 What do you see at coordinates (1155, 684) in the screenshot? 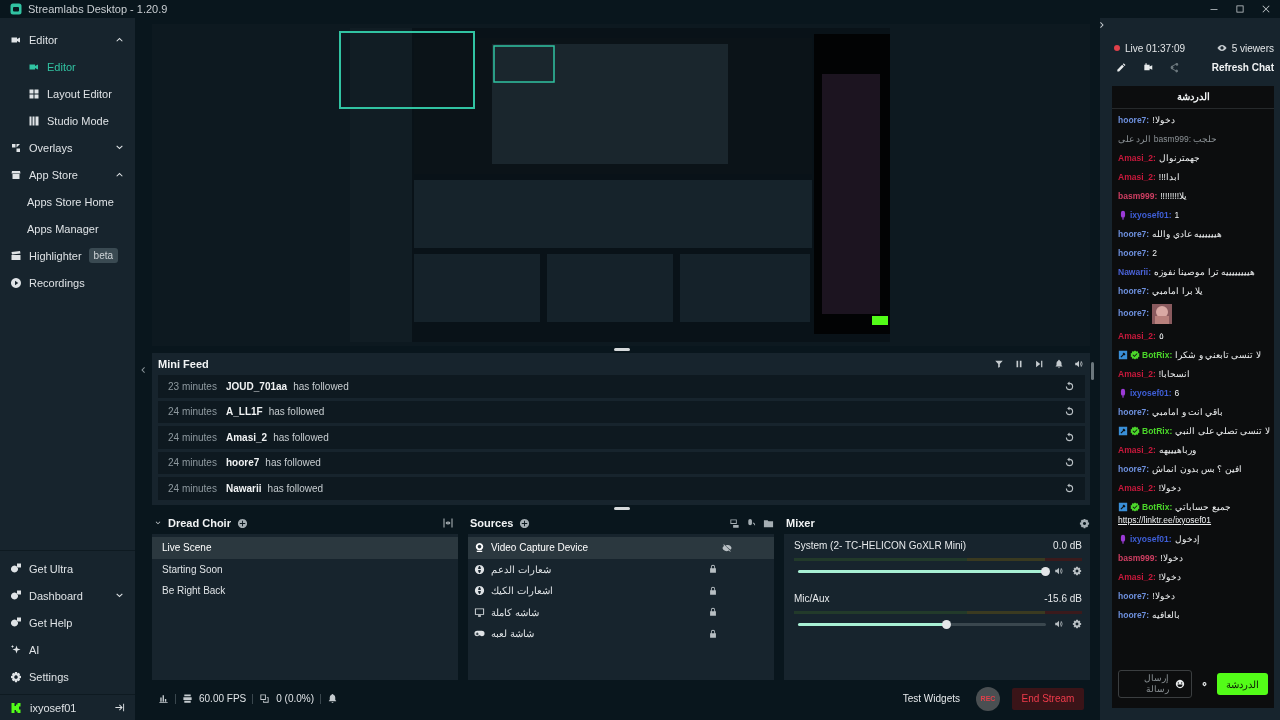
I see `message-field: إرسال رسالة` at bounding box center [1155, 684].